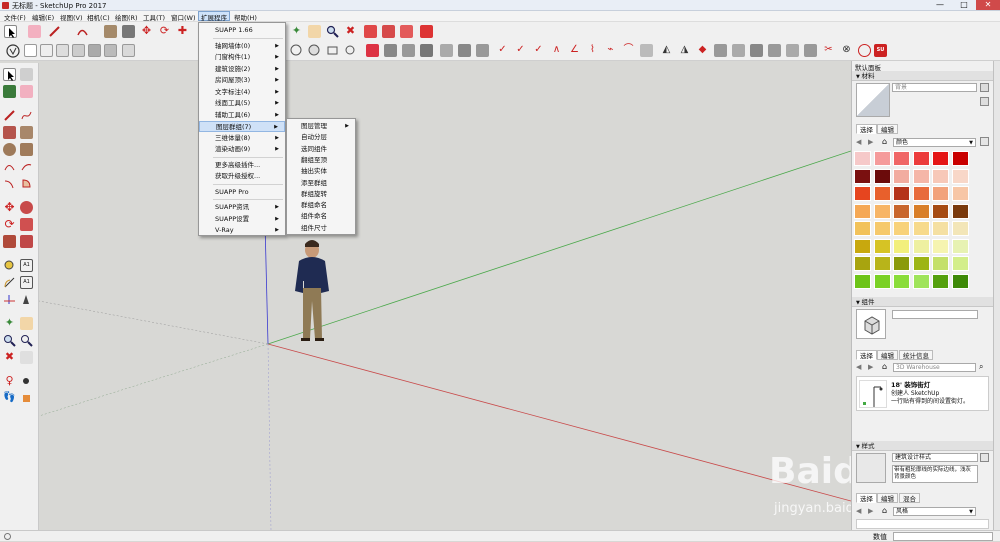 This screenshot has height=542, width=1000. What do you see at coordinates (9, 224) in the screenshot?
I see `rotate-left-icon: ⟳` at bounding box center [9, 224].